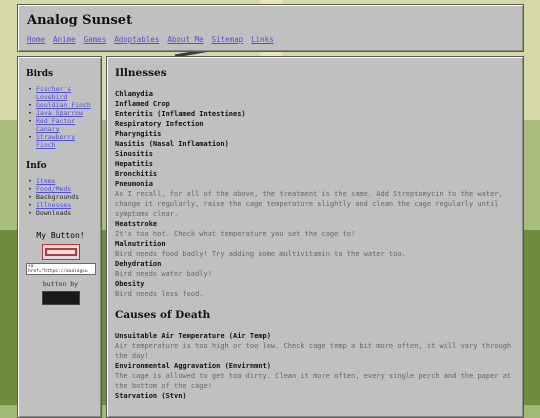 This screenshot has height=418, width=540. What do you see at coordinates (53, 189) in the screenshot?
I see `info-link-food-meds: Food/Meds` at bounding box center [53, 189].